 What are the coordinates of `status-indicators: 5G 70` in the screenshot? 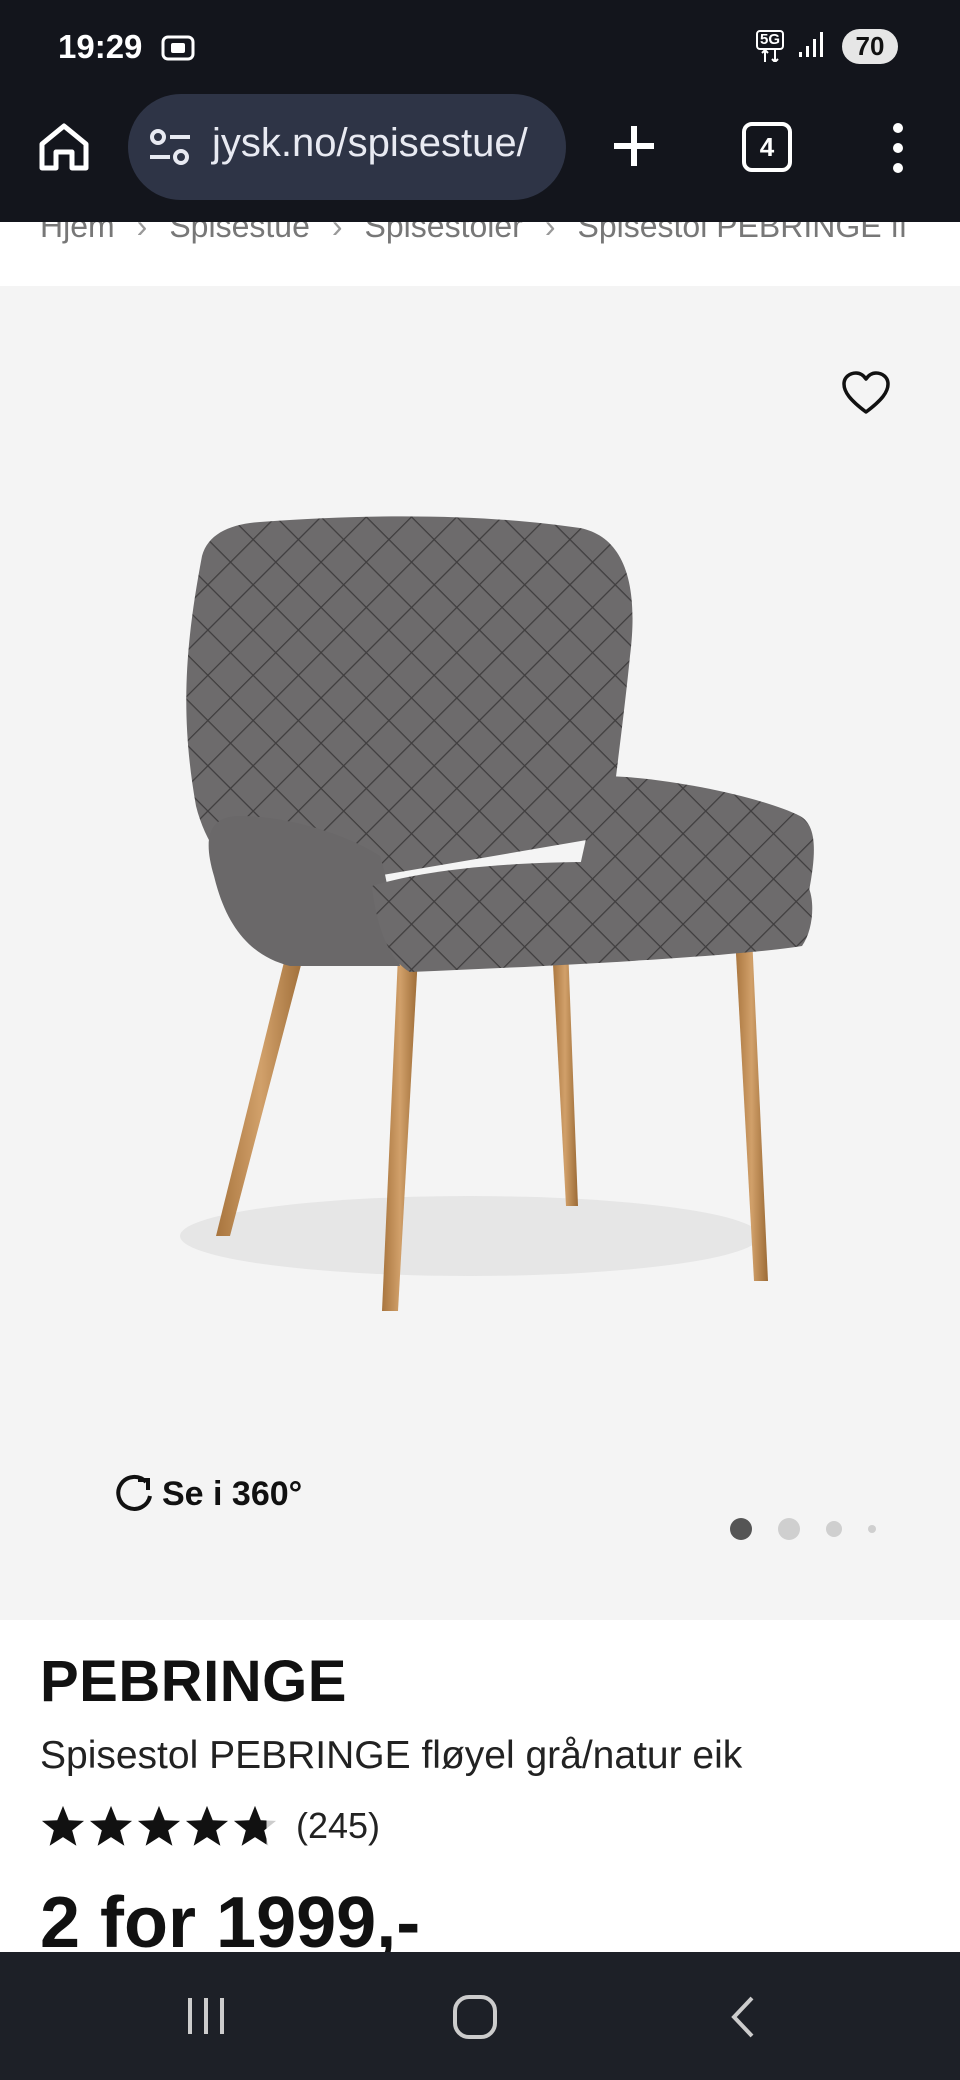 It's located at (826, 46).